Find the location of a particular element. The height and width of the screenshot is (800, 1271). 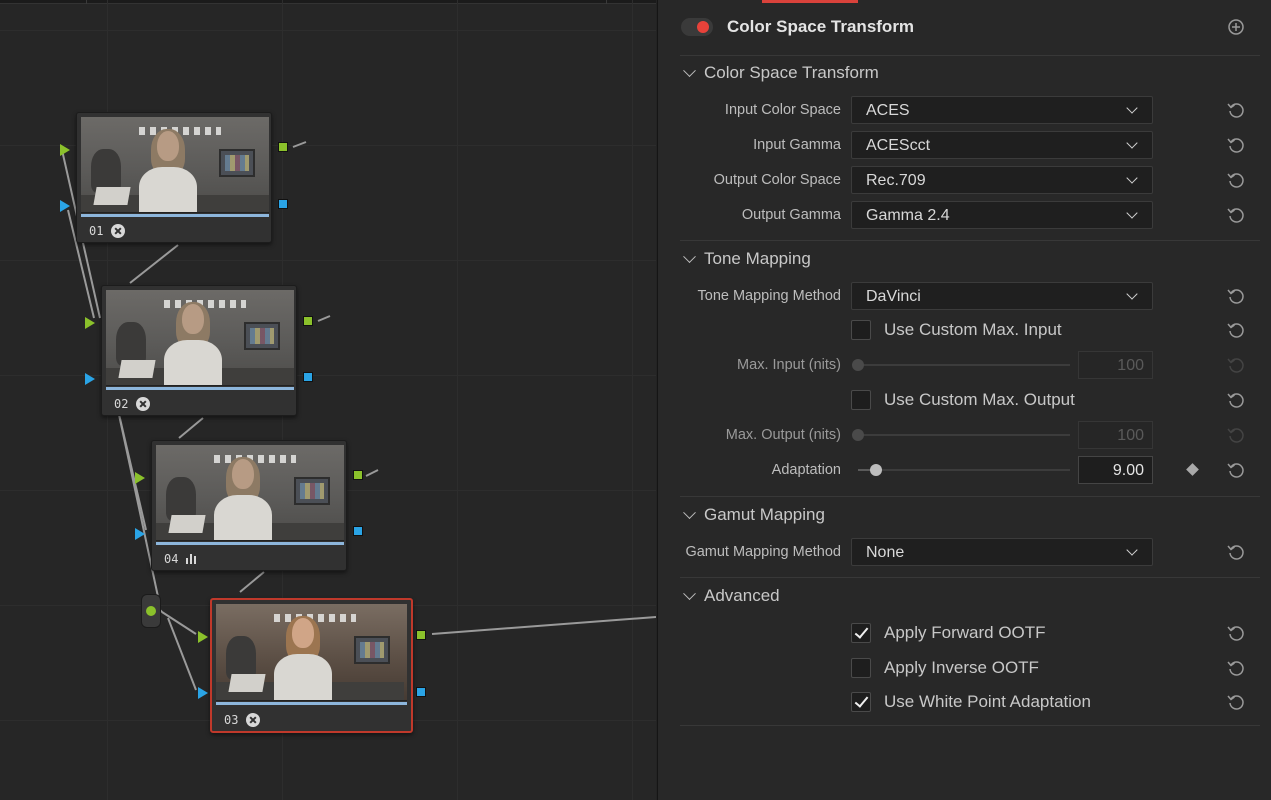

section-cst-header: Color Space Transform is located at coordinates (781, 73).